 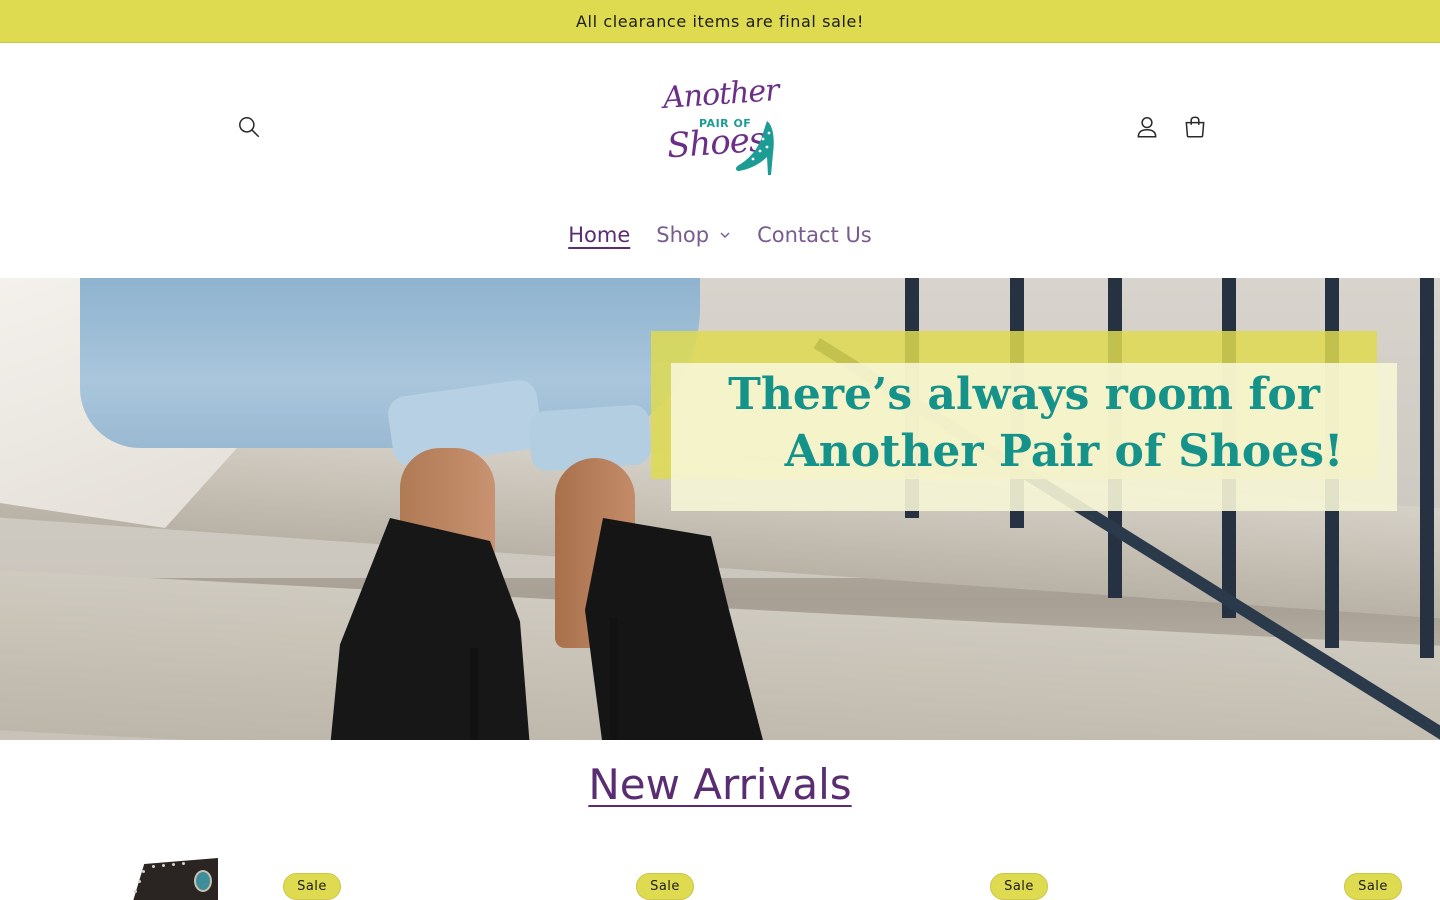 I want to click on announcement-text: All clearance items are final sale!, so click(x=720, y=21).